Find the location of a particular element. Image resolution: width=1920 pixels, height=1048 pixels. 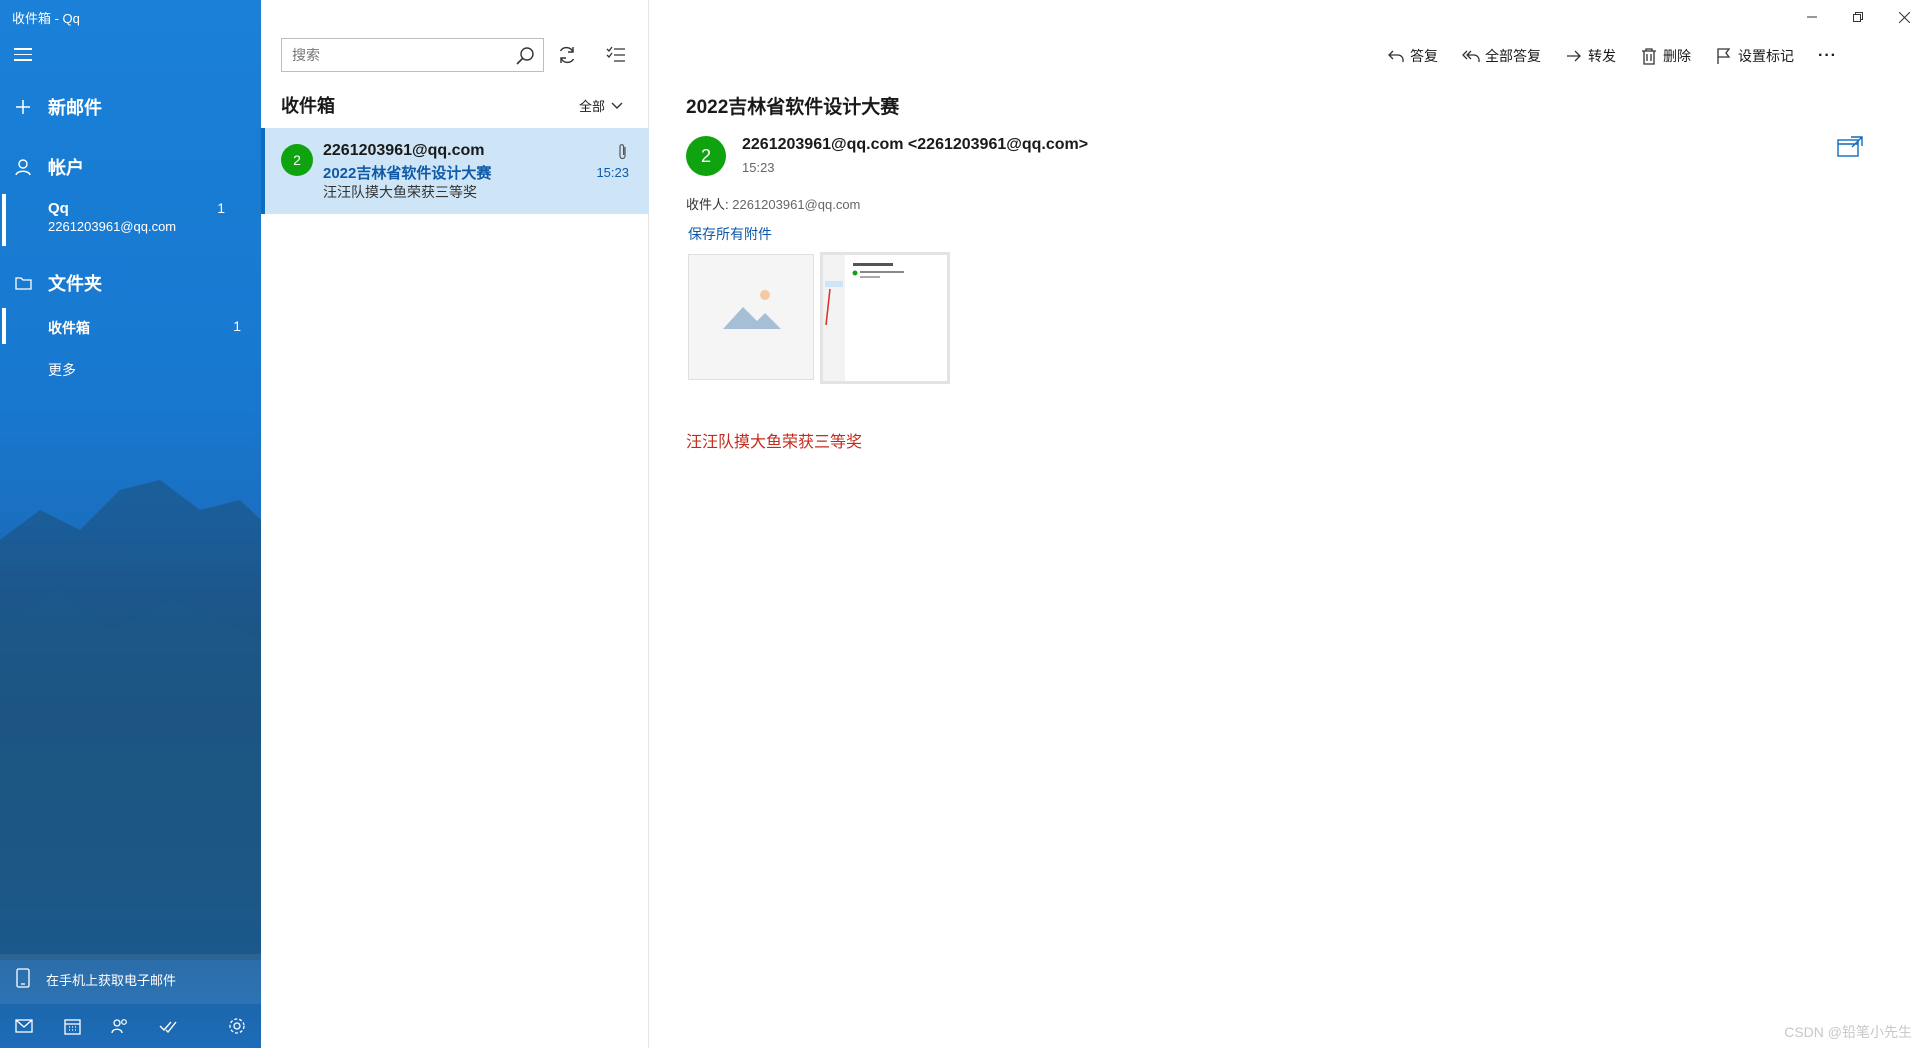

message-preview: 汪汪队摸大鱼荣获三等奖 is located at coordinates (400, 192).